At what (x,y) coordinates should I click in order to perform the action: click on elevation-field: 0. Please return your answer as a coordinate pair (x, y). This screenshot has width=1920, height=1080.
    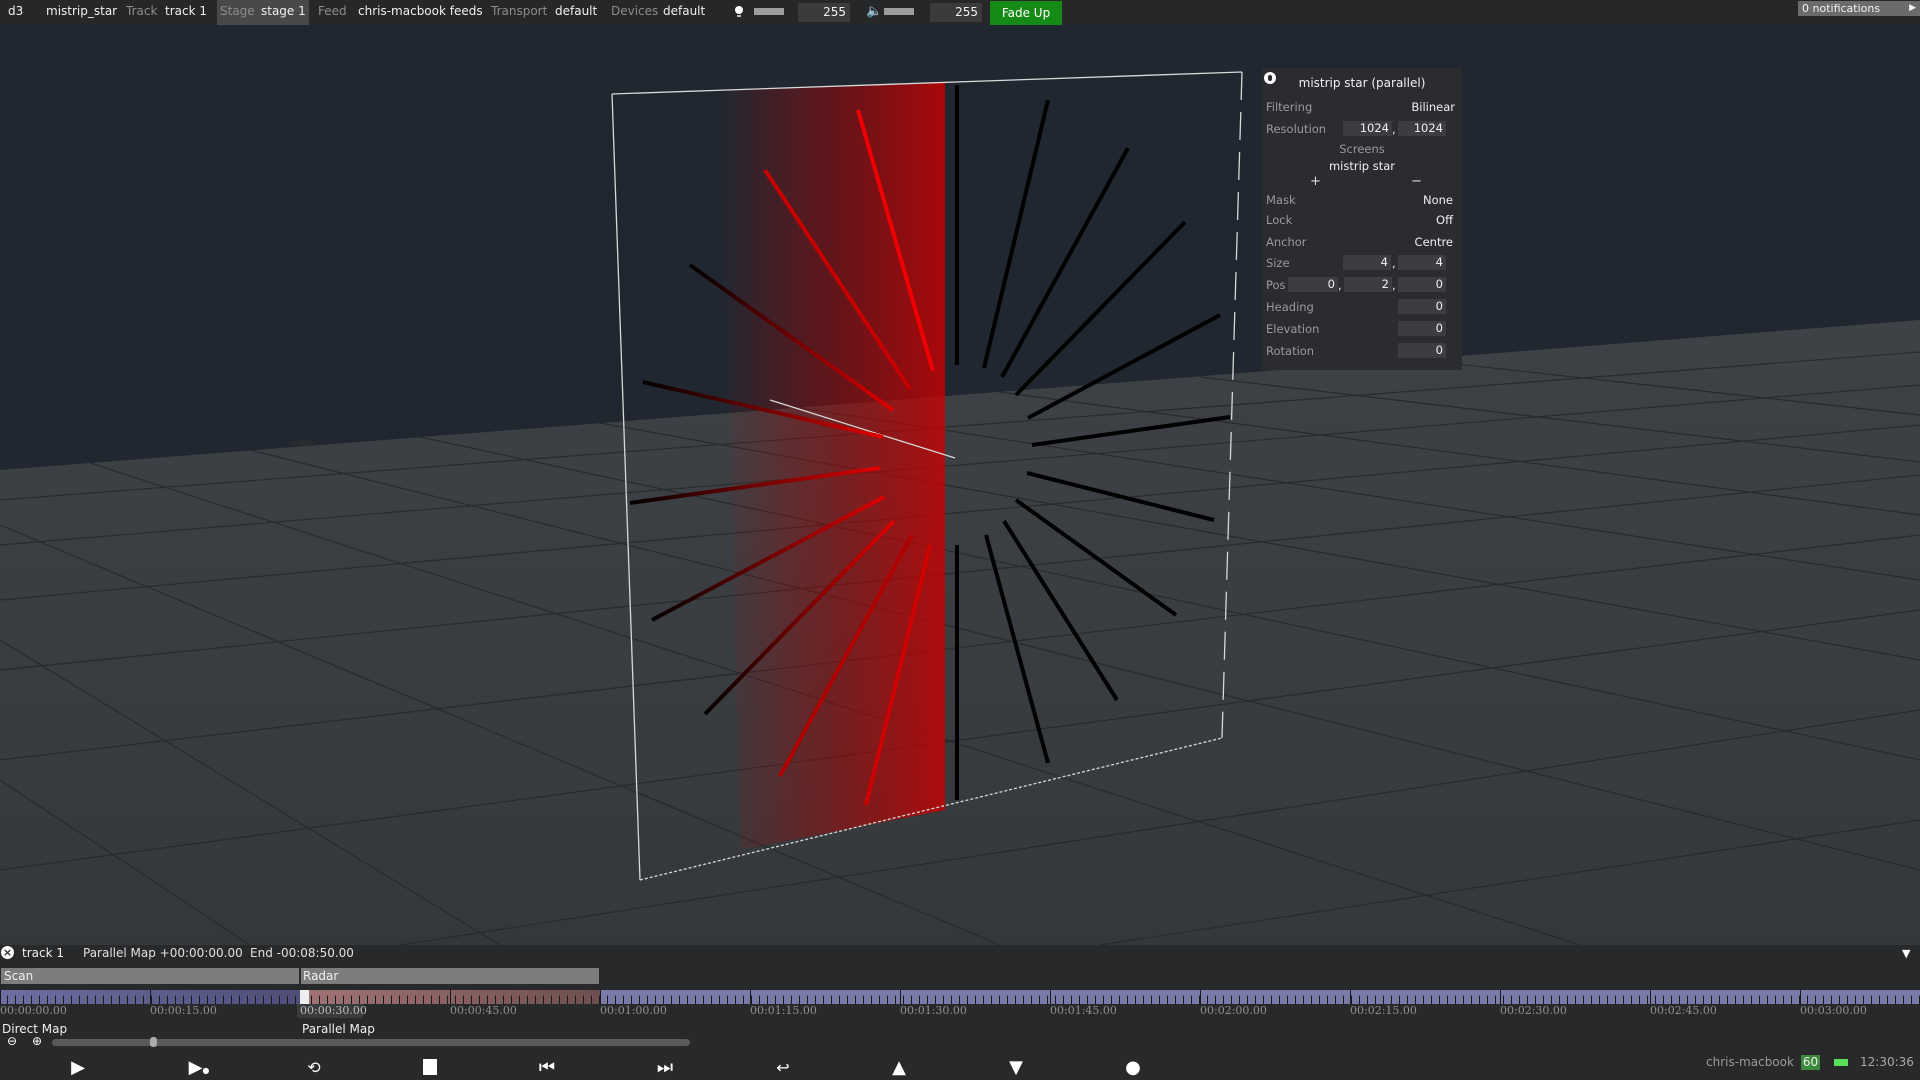
    Looking at the image, I should click on (1422, 328).